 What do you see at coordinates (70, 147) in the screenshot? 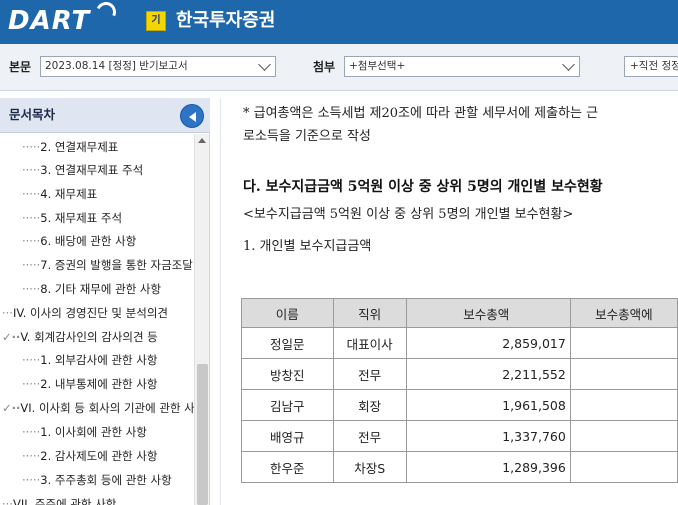
I see `toc-item: ·····2. 연결재무제표` at bounding box center [70, 147].